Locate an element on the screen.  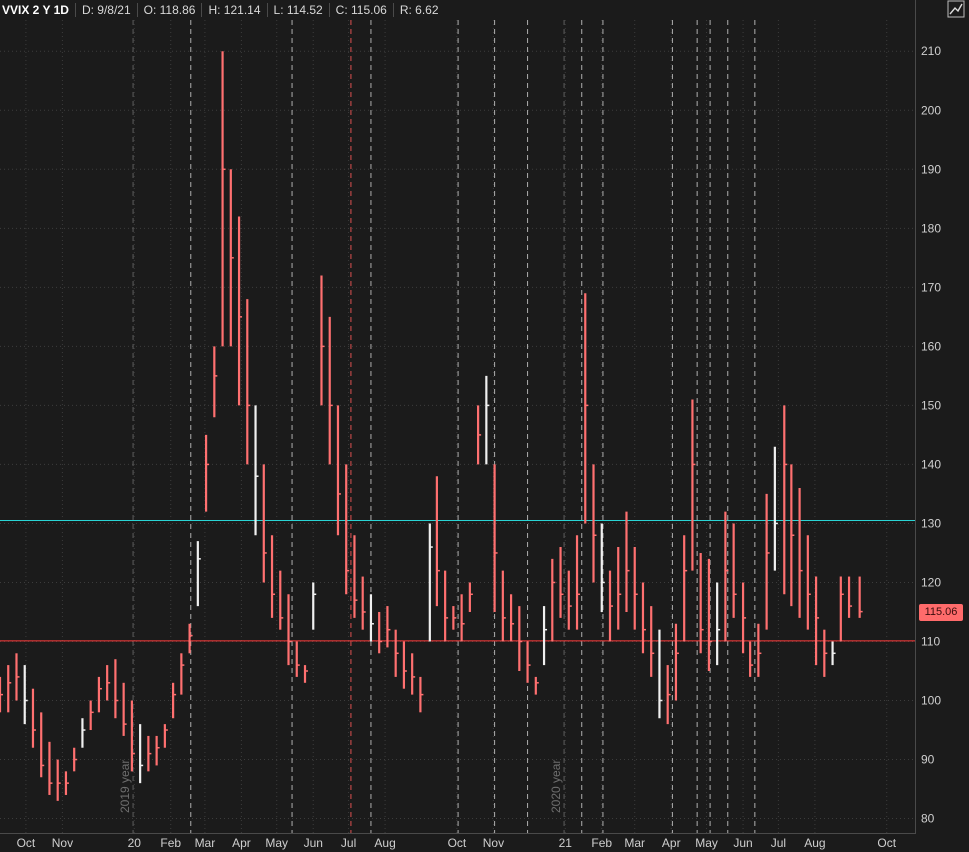
y-tick-label: 170 is located at coordinates (931, 287).